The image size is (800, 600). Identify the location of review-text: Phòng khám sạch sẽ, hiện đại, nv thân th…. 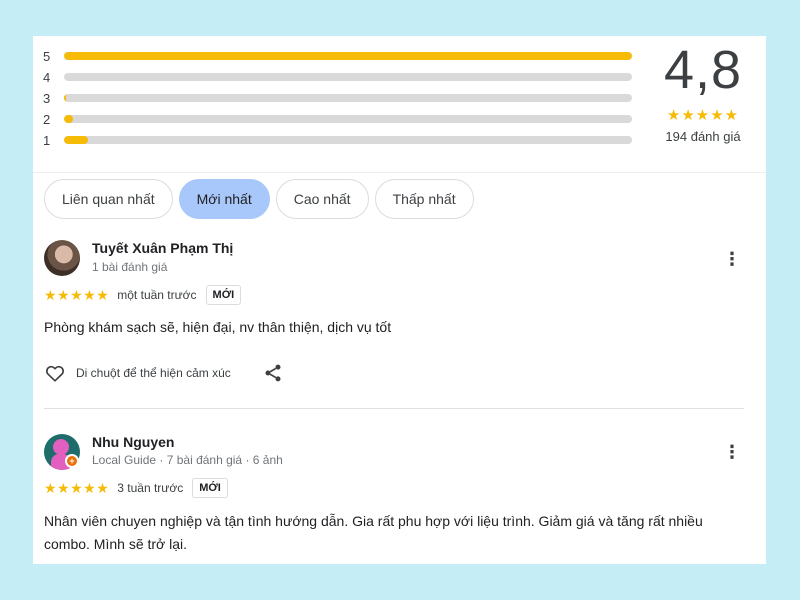
(218, 327).